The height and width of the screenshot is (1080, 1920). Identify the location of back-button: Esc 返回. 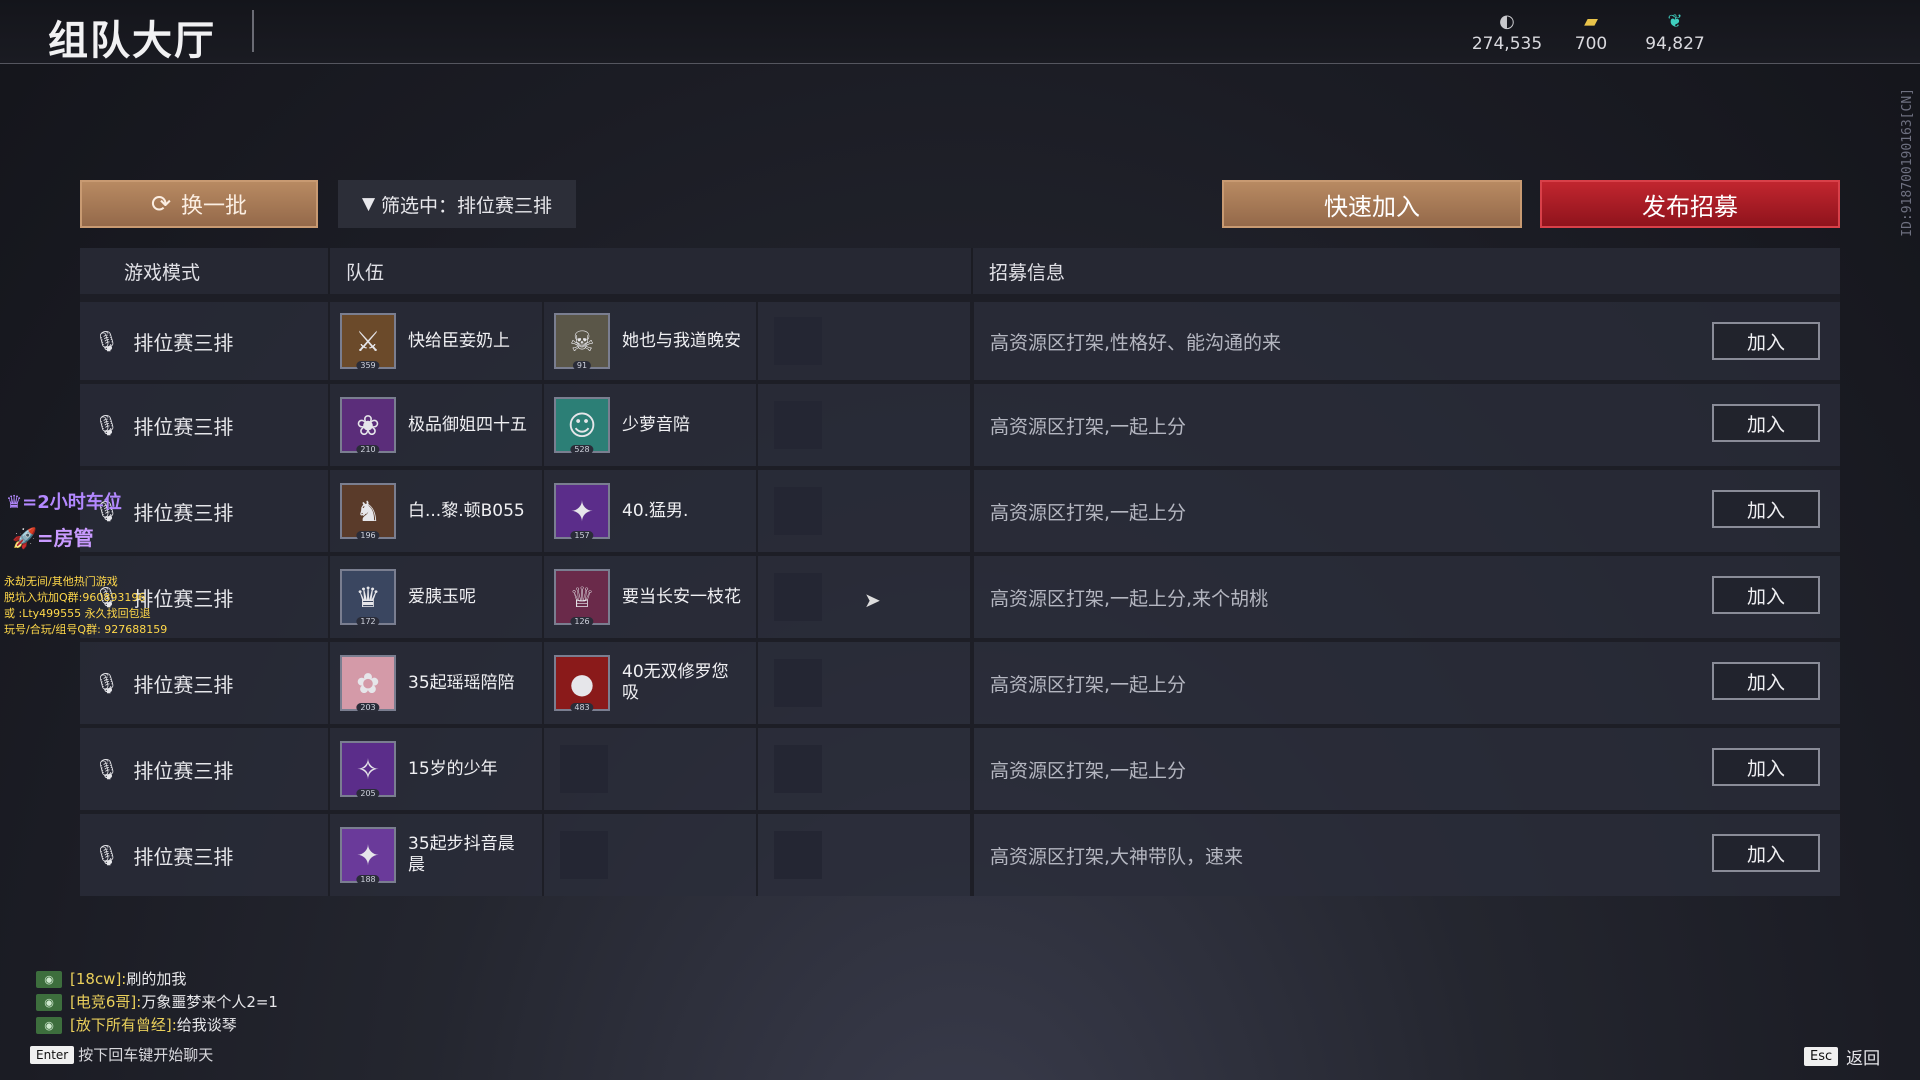
(1842, 1056).